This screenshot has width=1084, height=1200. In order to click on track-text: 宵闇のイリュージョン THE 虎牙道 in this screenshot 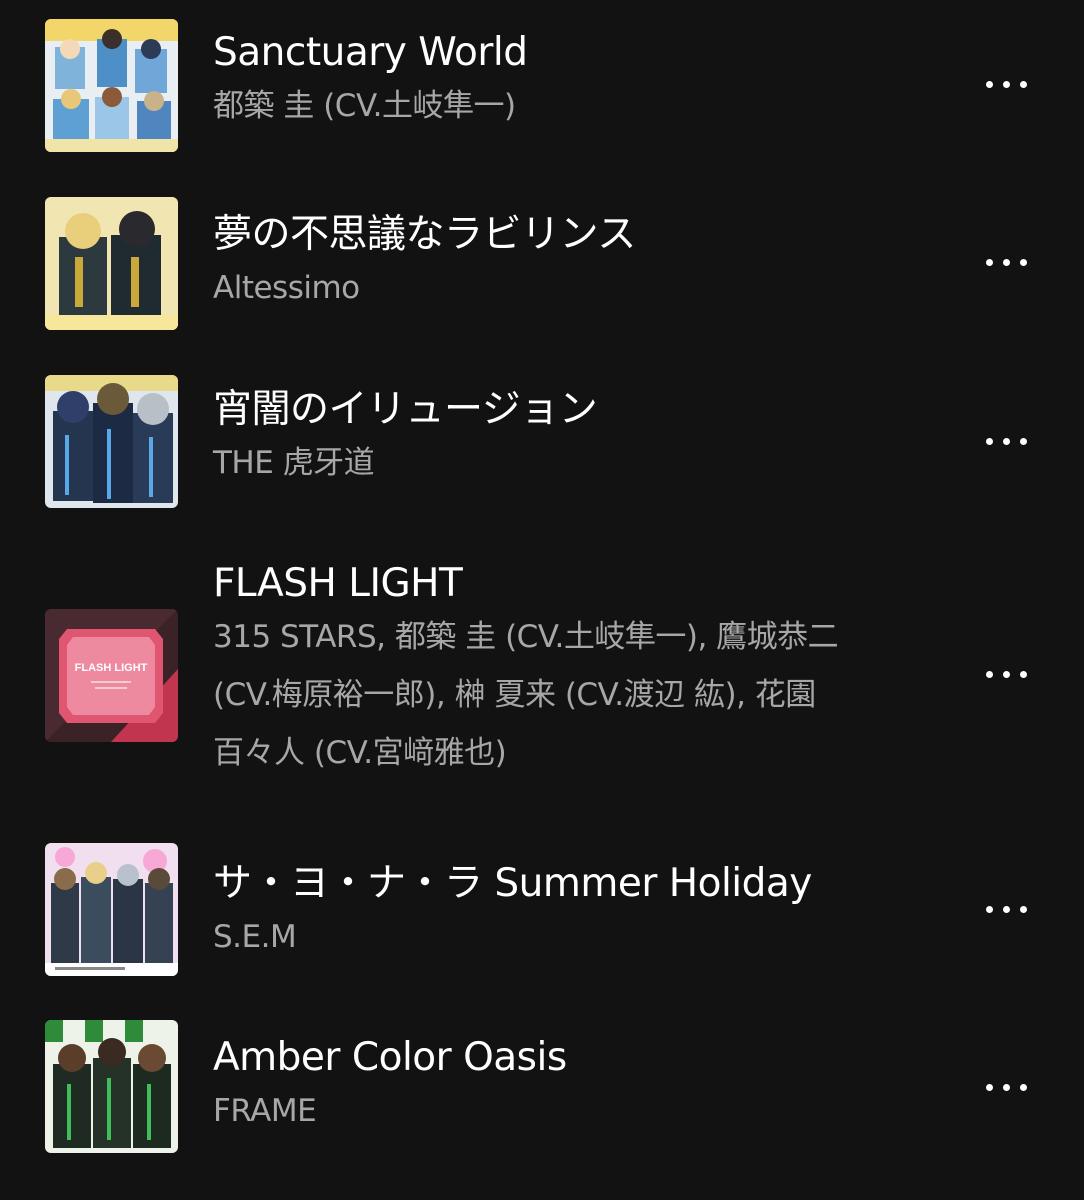, I will do `click(563, 439)`.